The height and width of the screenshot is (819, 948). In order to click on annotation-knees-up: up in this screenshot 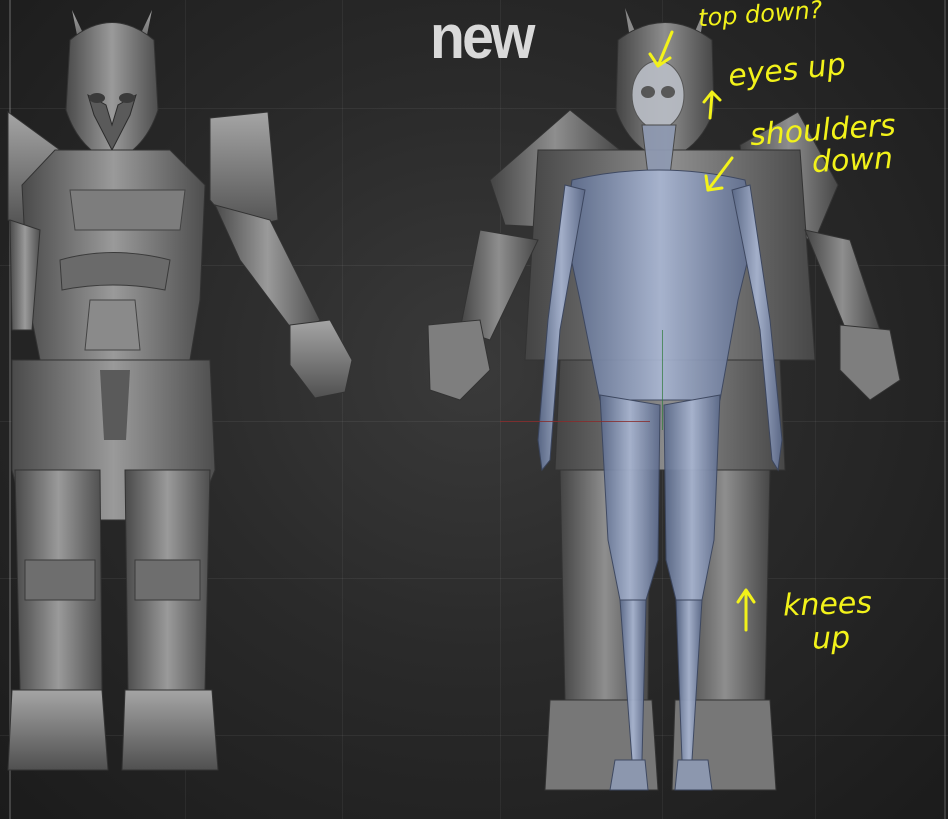, I will do `click(831, 638)`.